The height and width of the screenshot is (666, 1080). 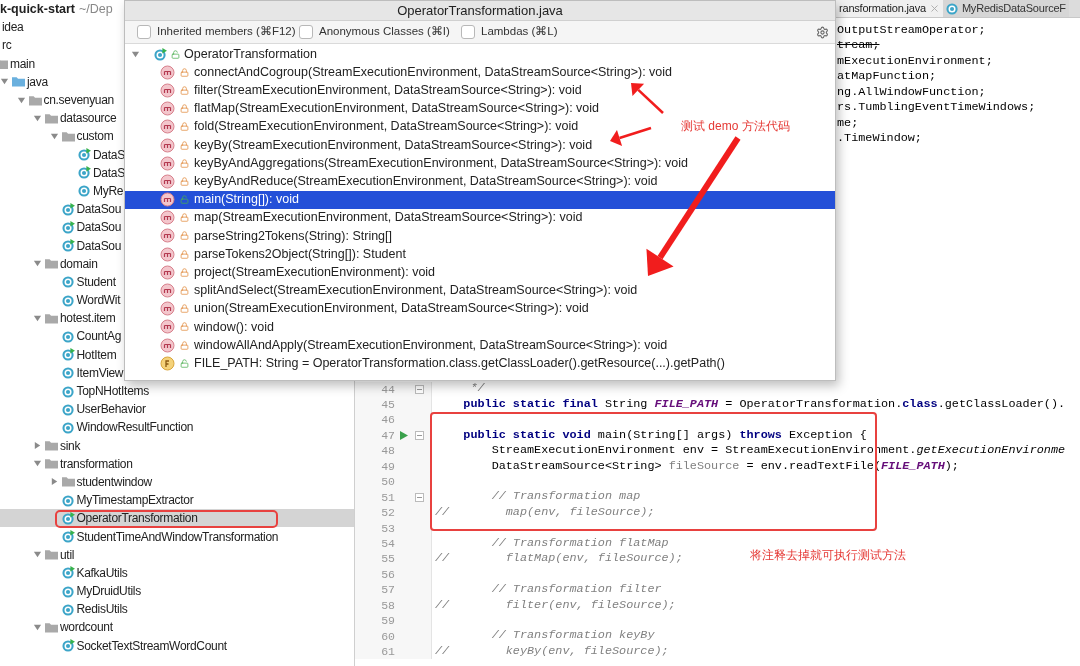 What do you see at coordinates (387, 590) in the screenshot?
I see `line-number: 57` at bounding box center [387, 590].